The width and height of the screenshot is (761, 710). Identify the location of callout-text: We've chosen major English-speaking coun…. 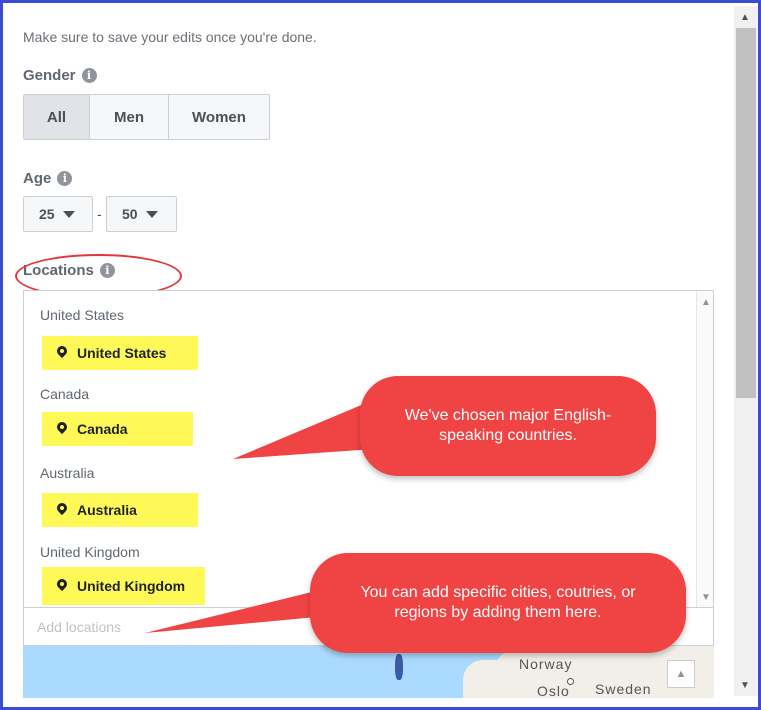
(508, 425).